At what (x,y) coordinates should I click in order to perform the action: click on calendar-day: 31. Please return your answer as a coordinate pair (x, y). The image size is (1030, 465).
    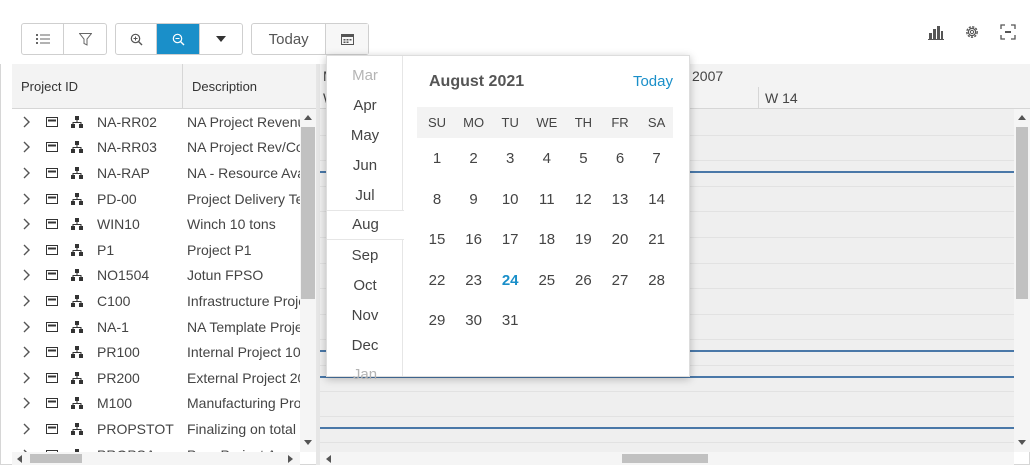
    Looking at the image, I should click on (510, 320).